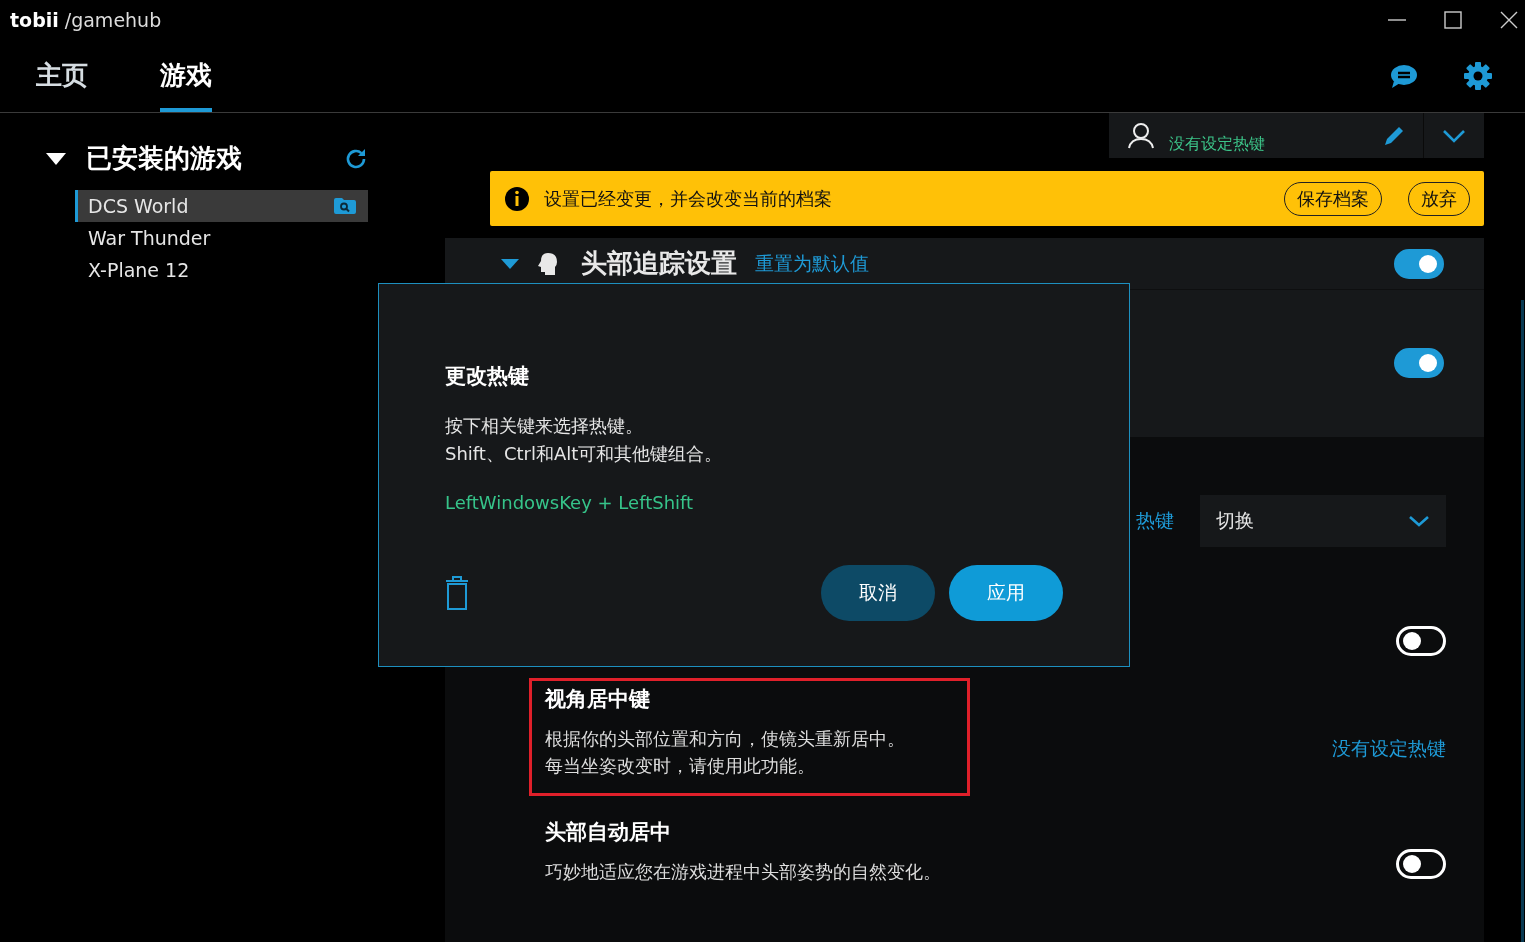 The height and width of the screenshot is (942, 1525). What do you see at coordinates (1509, 20) in the screenshot?
I see `close-icon` at bounding box center [1509, 20].